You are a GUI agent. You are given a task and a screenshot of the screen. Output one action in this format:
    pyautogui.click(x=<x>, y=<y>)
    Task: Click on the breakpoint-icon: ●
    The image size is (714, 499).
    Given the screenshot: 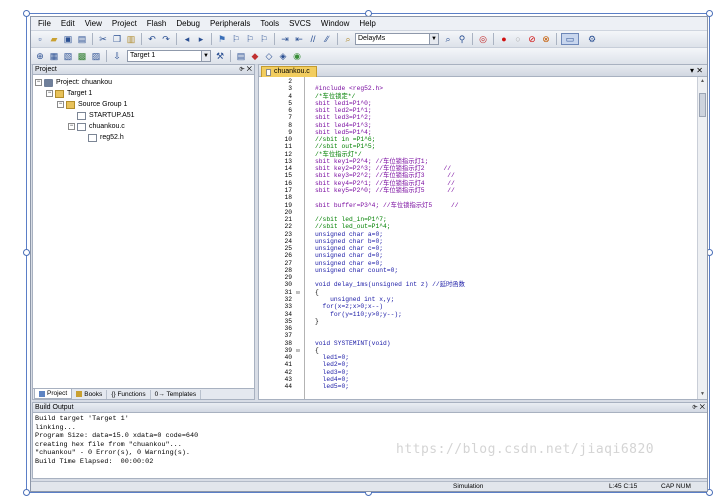 What is the action you would take?
    pyautogui.click(x=504, y=39)
    